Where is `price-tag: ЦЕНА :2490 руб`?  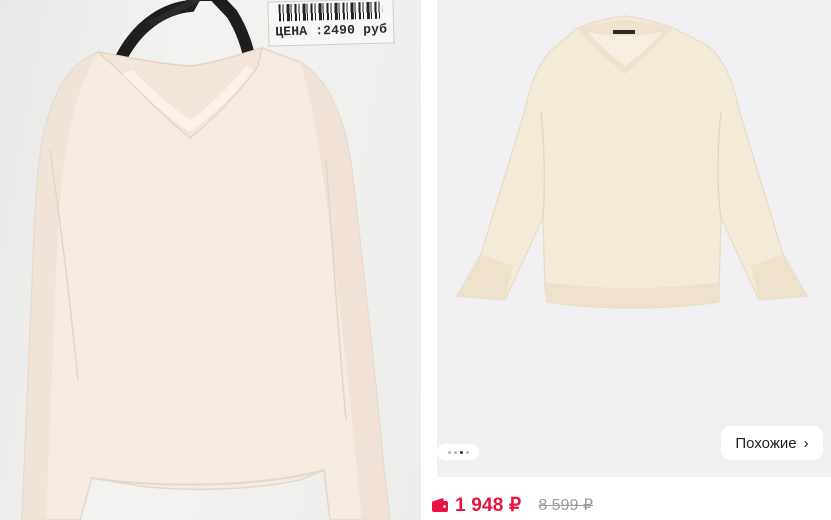 price-tag: ЦЕНА :2490 руб is located at coordinates (331, 23).